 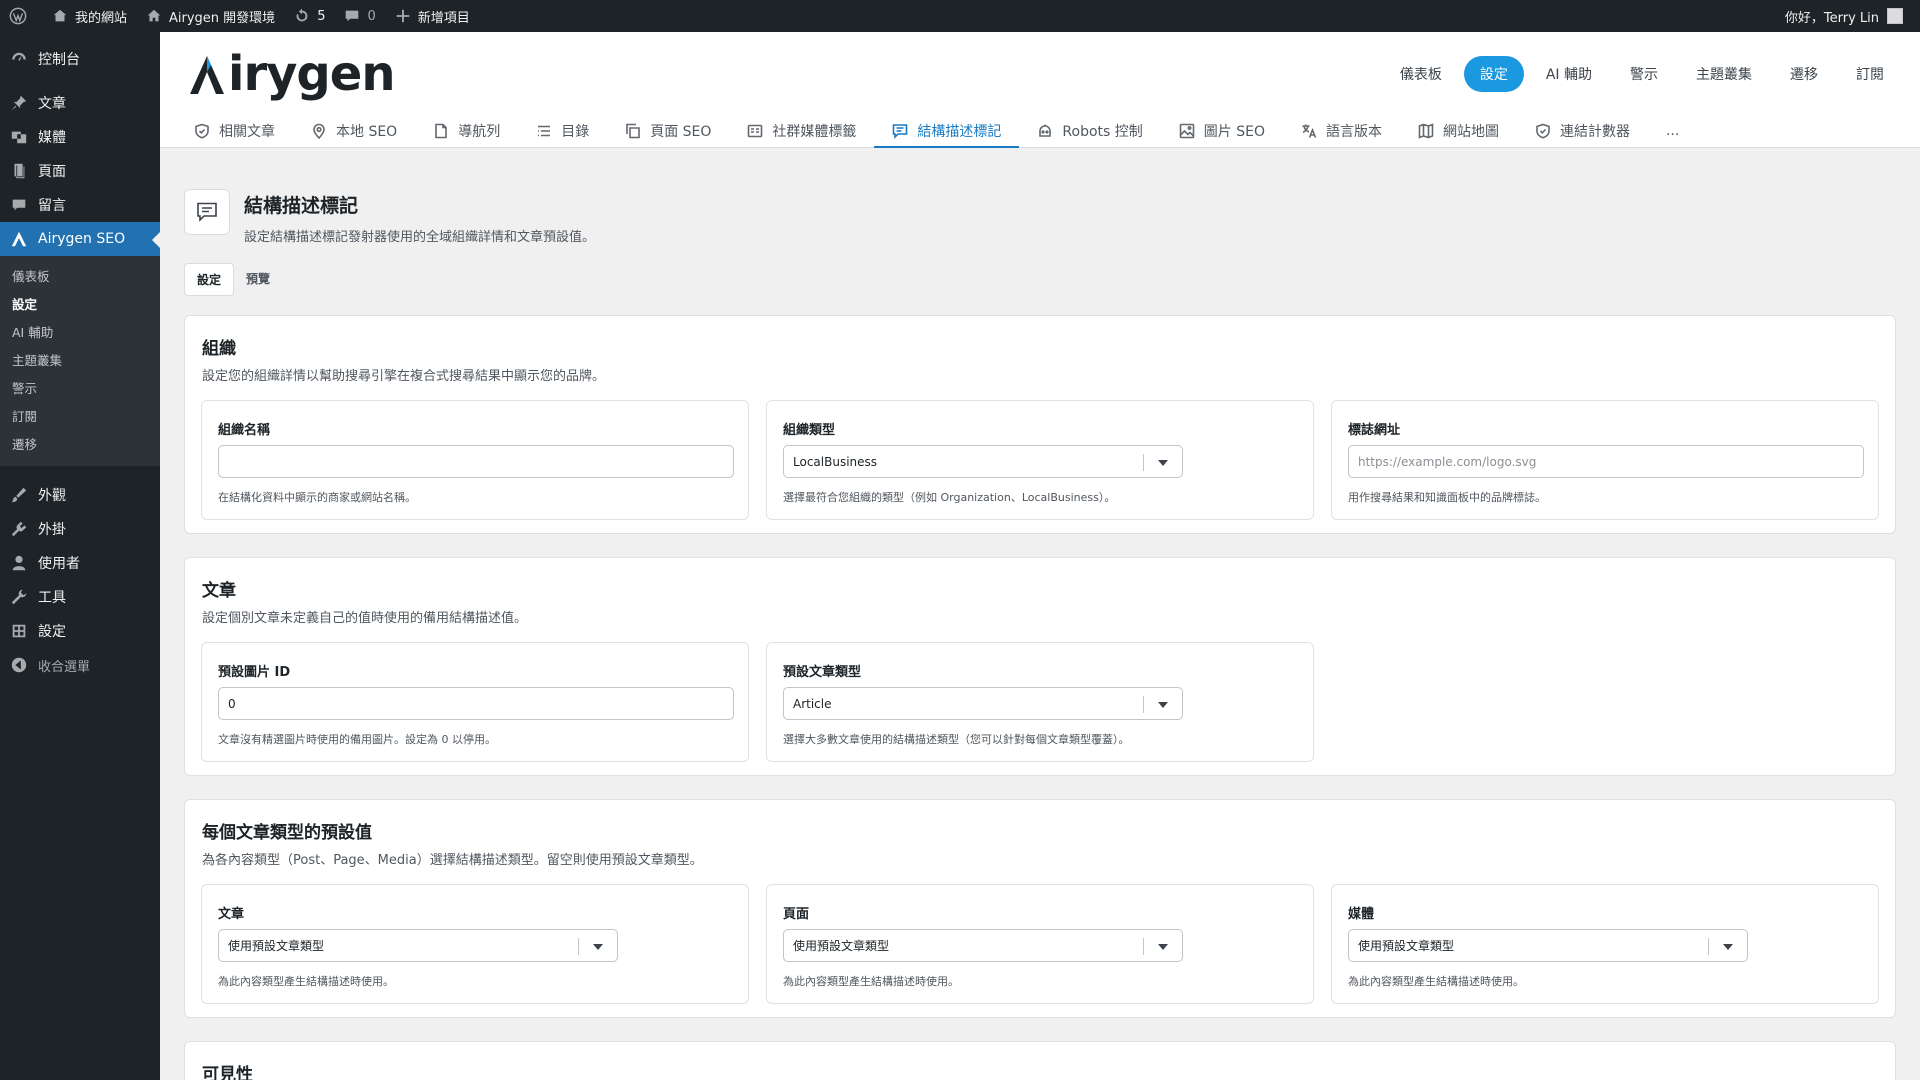 I want to click on submenu-item-ai: AI 輔助, so click(x=80, y=333).